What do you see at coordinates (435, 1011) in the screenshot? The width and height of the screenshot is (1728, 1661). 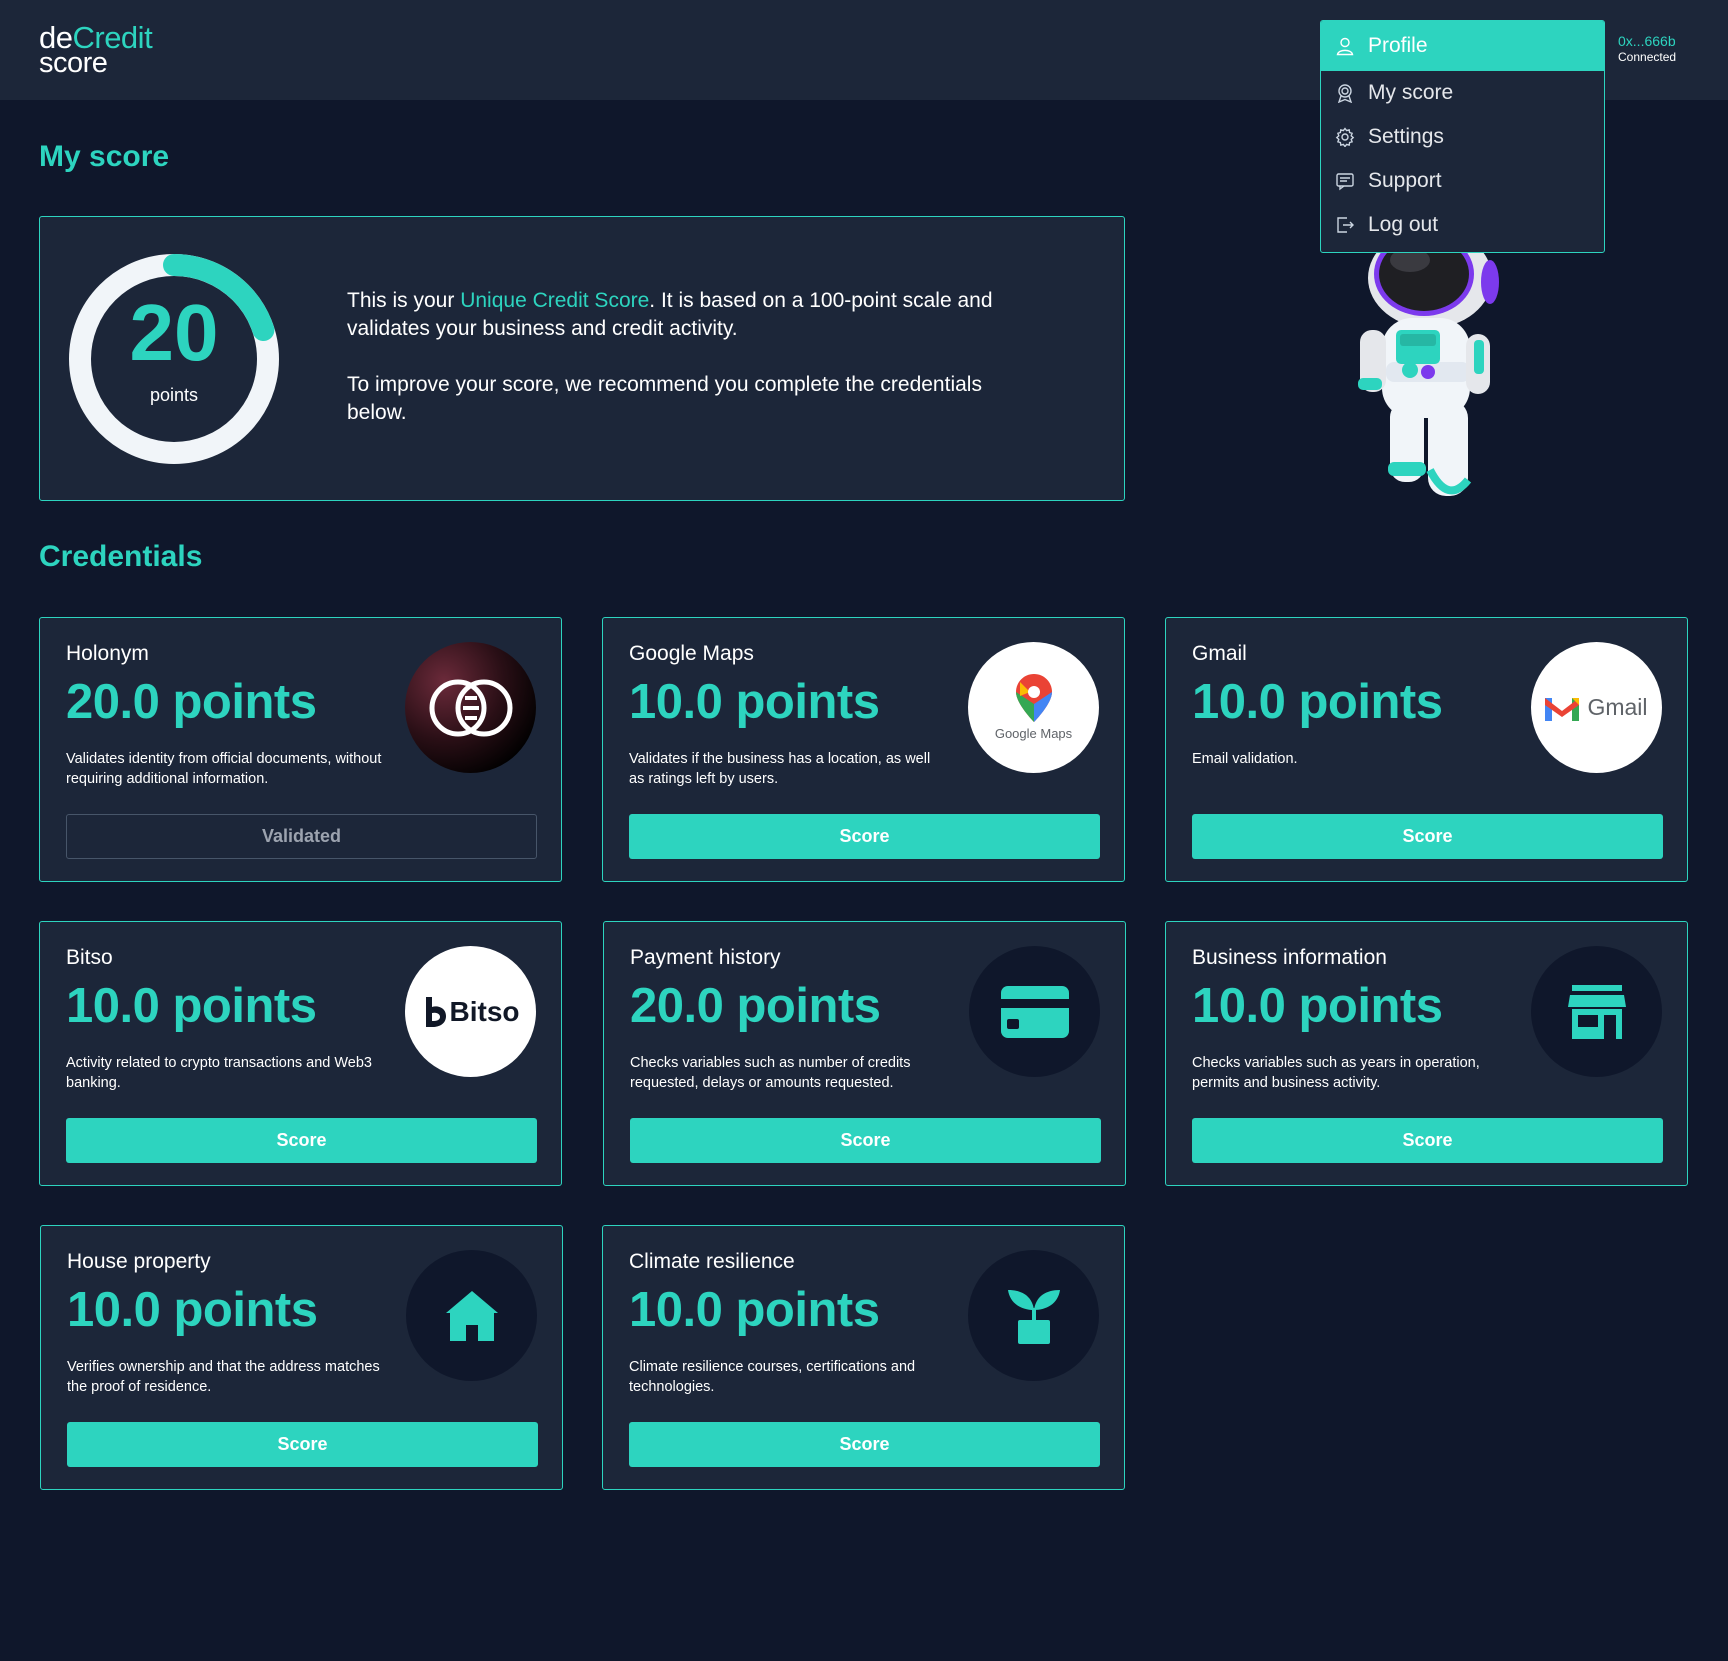 I see `bitso-b-icon` at bounding box center [435, 1011].